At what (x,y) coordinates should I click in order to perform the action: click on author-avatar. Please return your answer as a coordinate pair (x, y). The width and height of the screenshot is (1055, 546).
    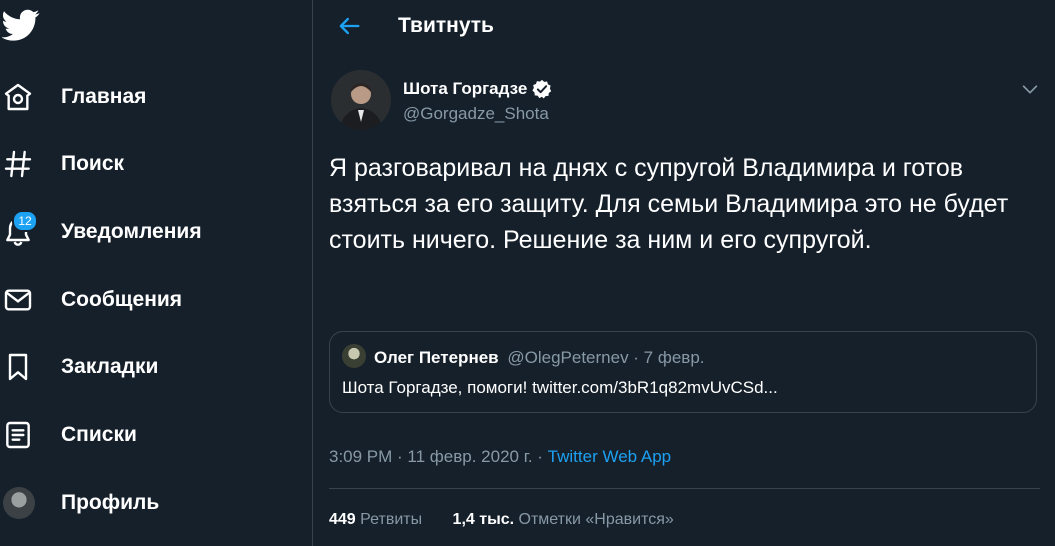
    Looking at the image, I should click on (361, 100).